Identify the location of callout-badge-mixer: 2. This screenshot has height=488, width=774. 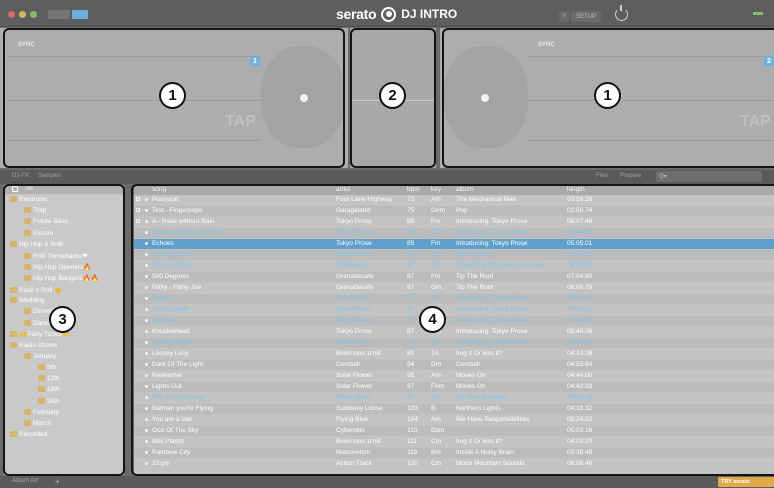
(392, 95).